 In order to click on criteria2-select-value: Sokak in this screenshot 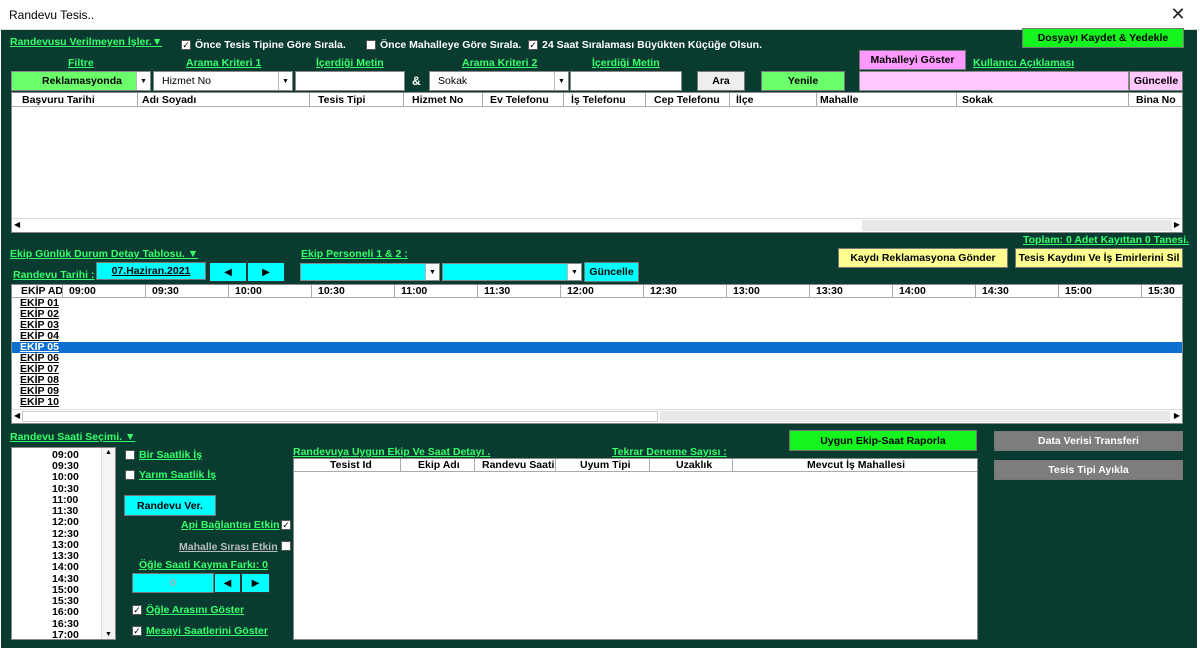, I will do `click(453, 81)`.